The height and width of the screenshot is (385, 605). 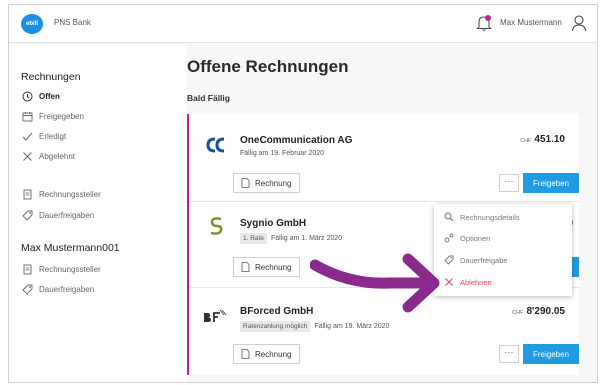 What do you see at coordinates (216, 145) in the screenshot?
I see `onecommunication-logo-icon` at bounding box center [216, 145].